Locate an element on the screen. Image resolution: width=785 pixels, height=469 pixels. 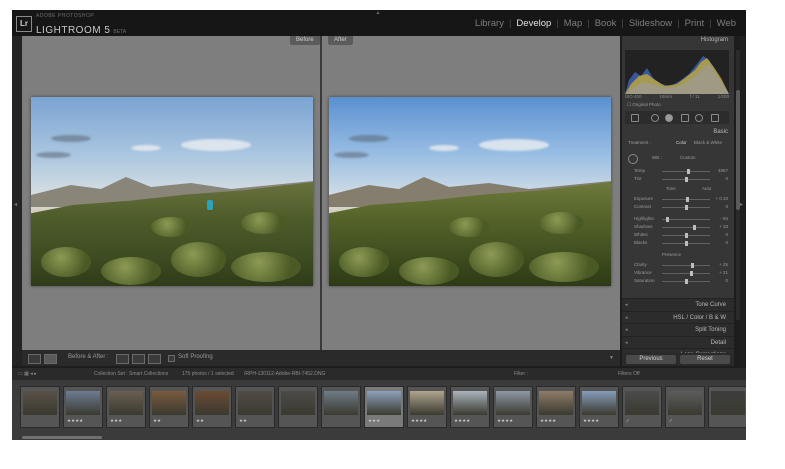
module-web: Web is located at coordinates (726, 23).